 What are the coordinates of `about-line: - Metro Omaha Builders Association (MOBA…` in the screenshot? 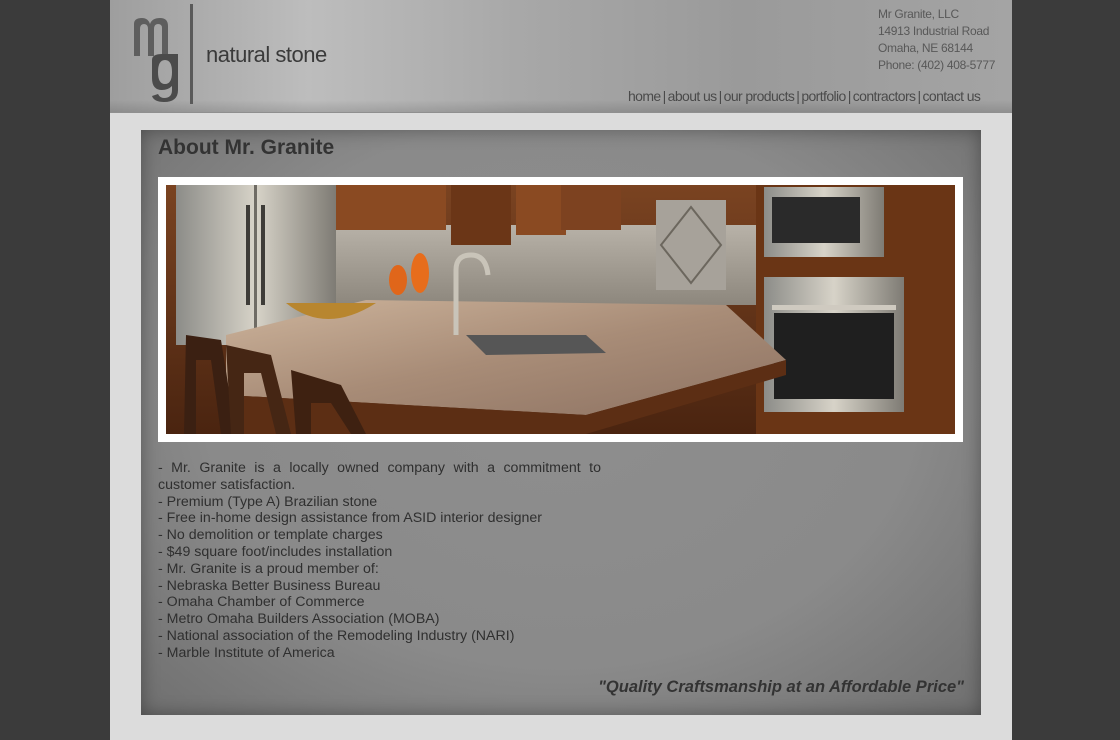 It's located at (299, 619).